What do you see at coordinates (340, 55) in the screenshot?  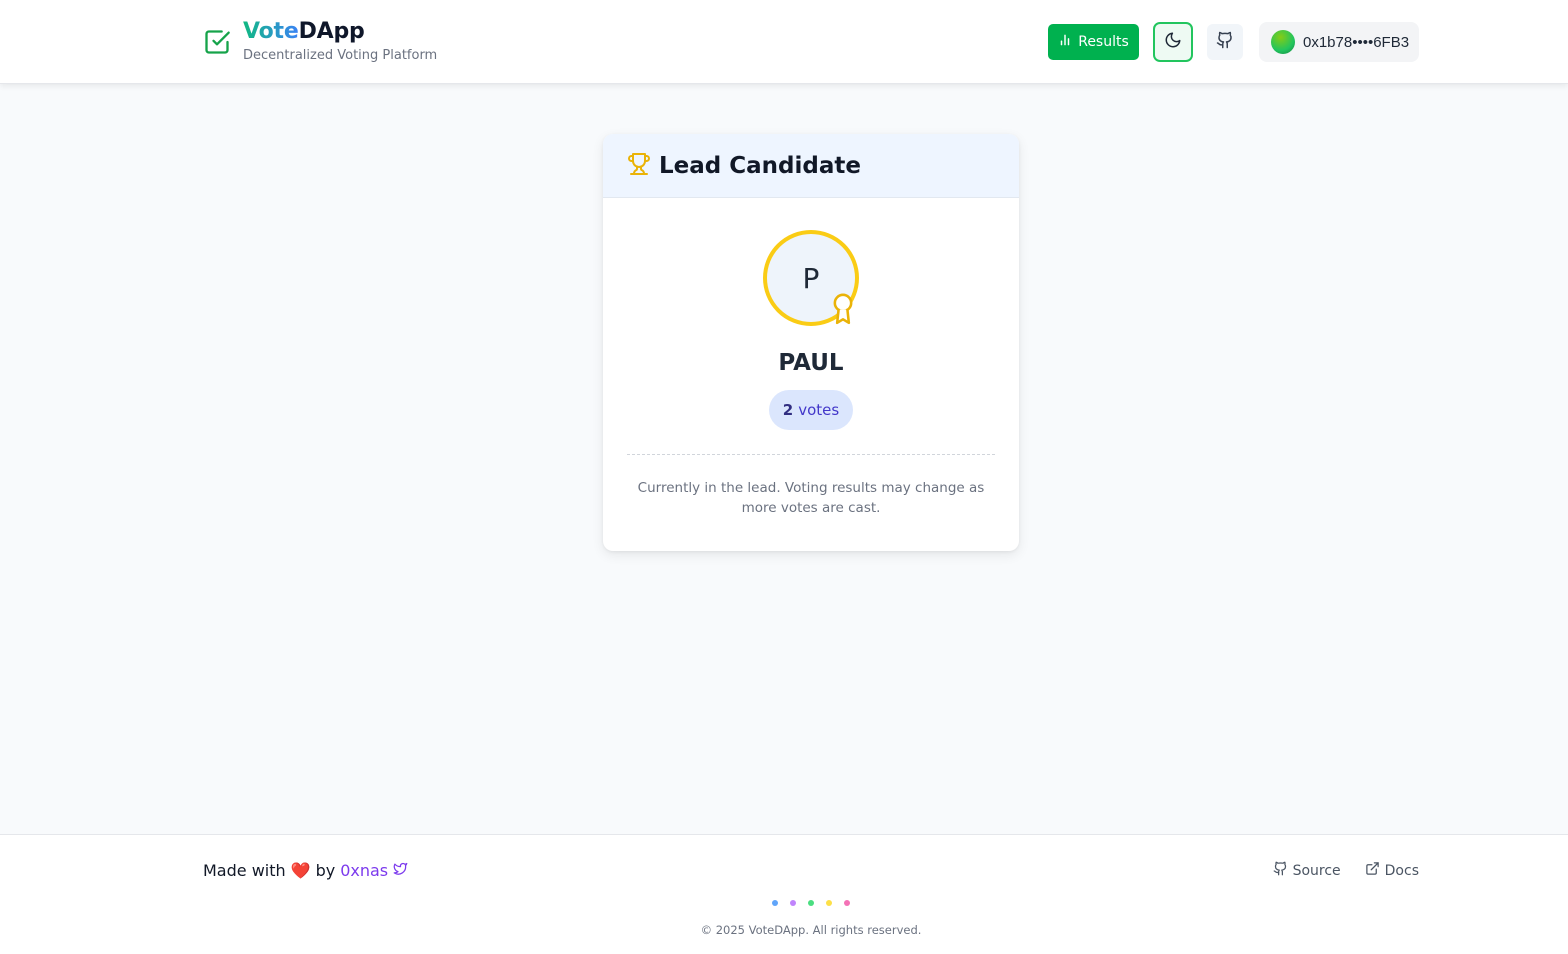 I see `app-subtitle: Decentralized Voting Platform` at bounding box center [340, 55].